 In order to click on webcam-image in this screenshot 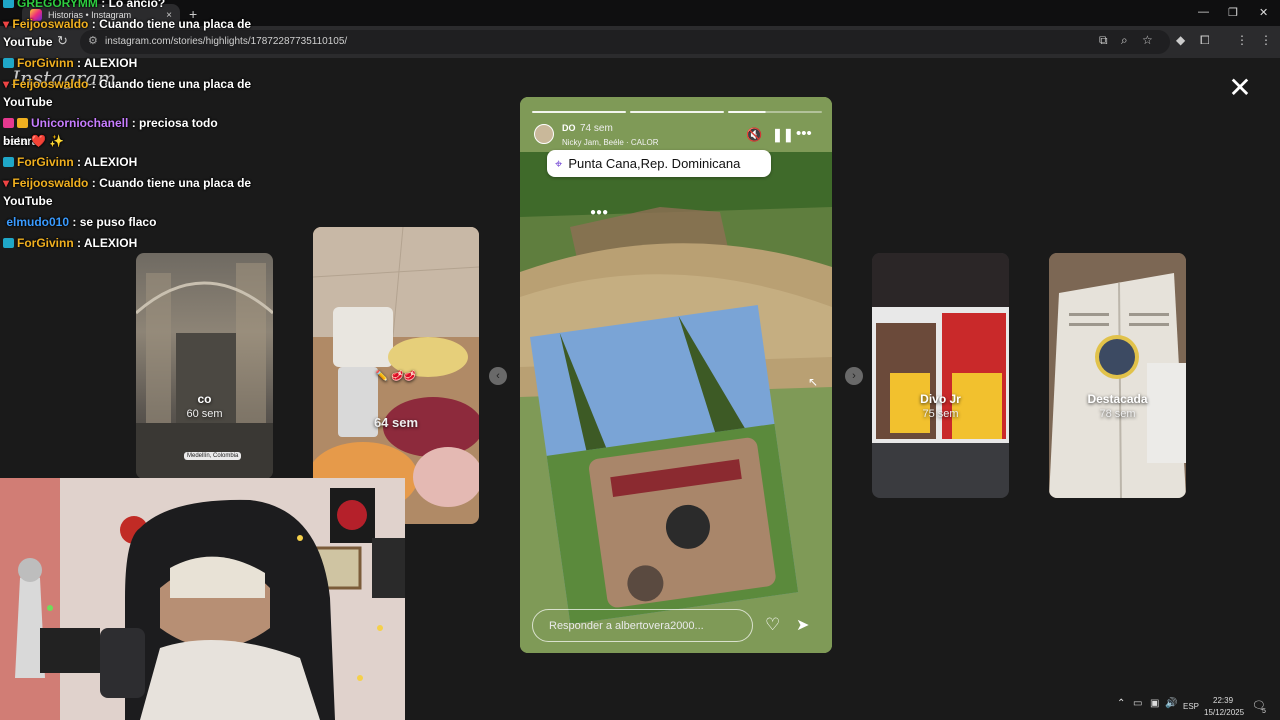, I will do `click(202, 599)`.